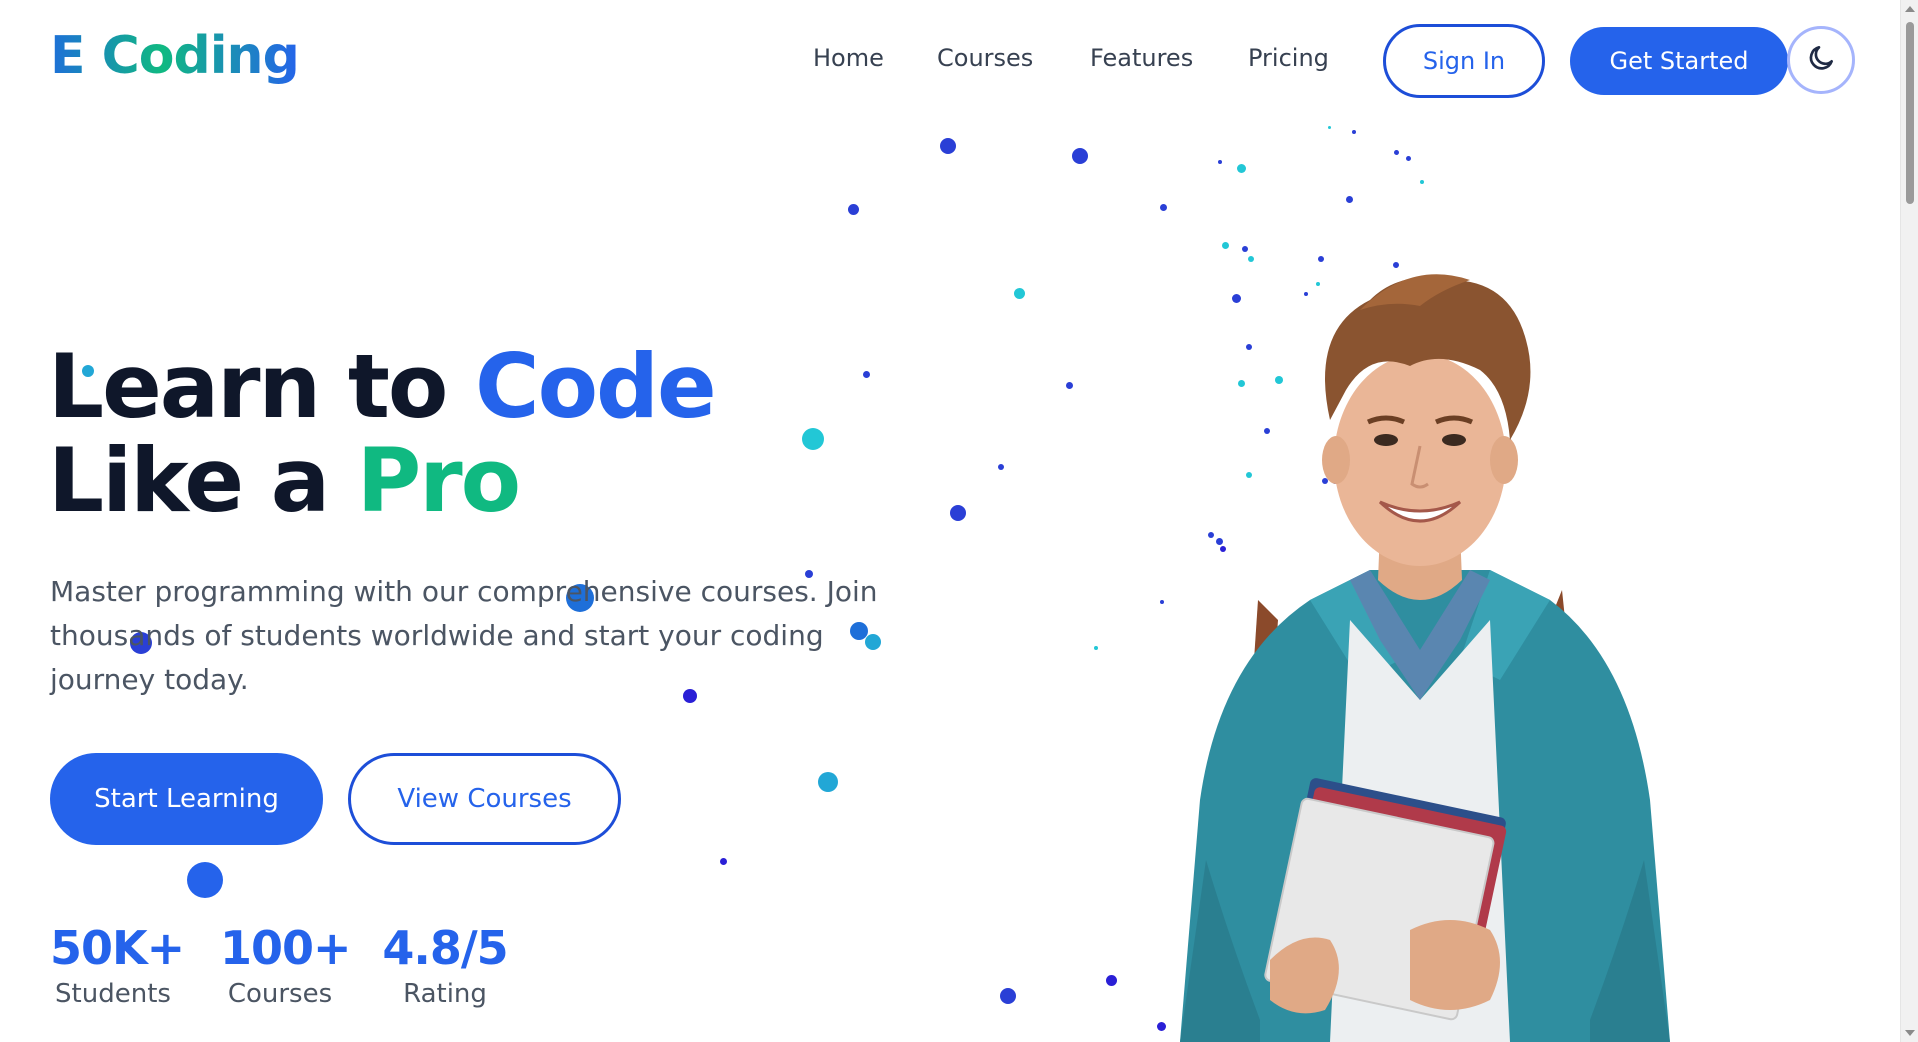  I want to click on stat-label: Students, so click(113, 994).